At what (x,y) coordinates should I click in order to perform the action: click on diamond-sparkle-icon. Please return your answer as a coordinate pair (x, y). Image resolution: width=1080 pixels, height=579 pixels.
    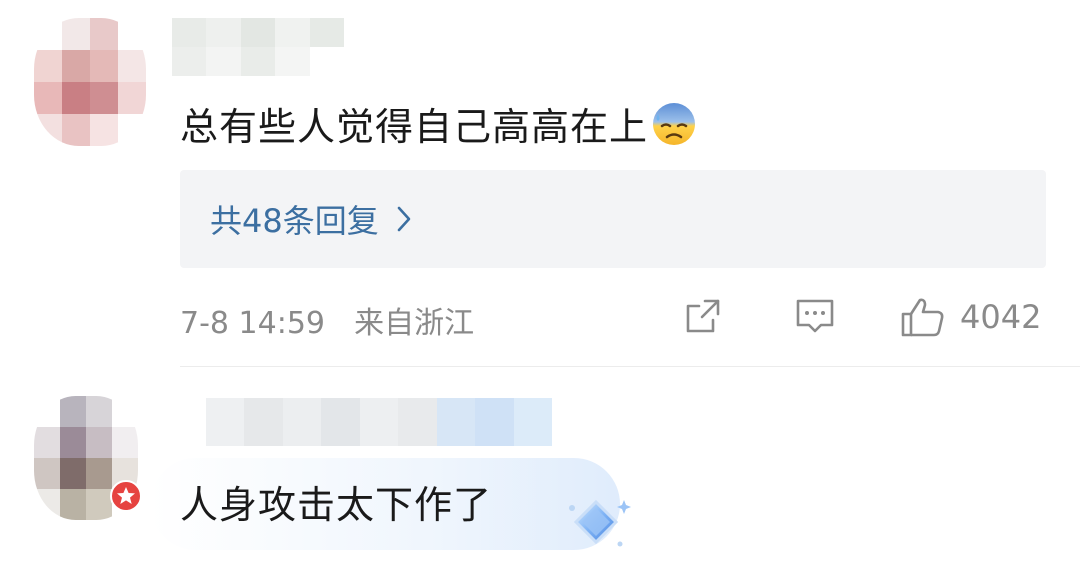
    Looking at the image, I should click on (600, 523).